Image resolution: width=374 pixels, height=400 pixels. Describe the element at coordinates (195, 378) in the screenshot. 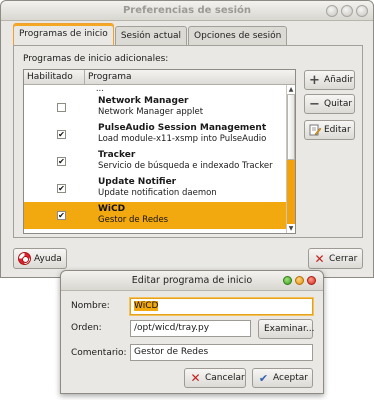

I see `cancel-icon: ✕` at that location.